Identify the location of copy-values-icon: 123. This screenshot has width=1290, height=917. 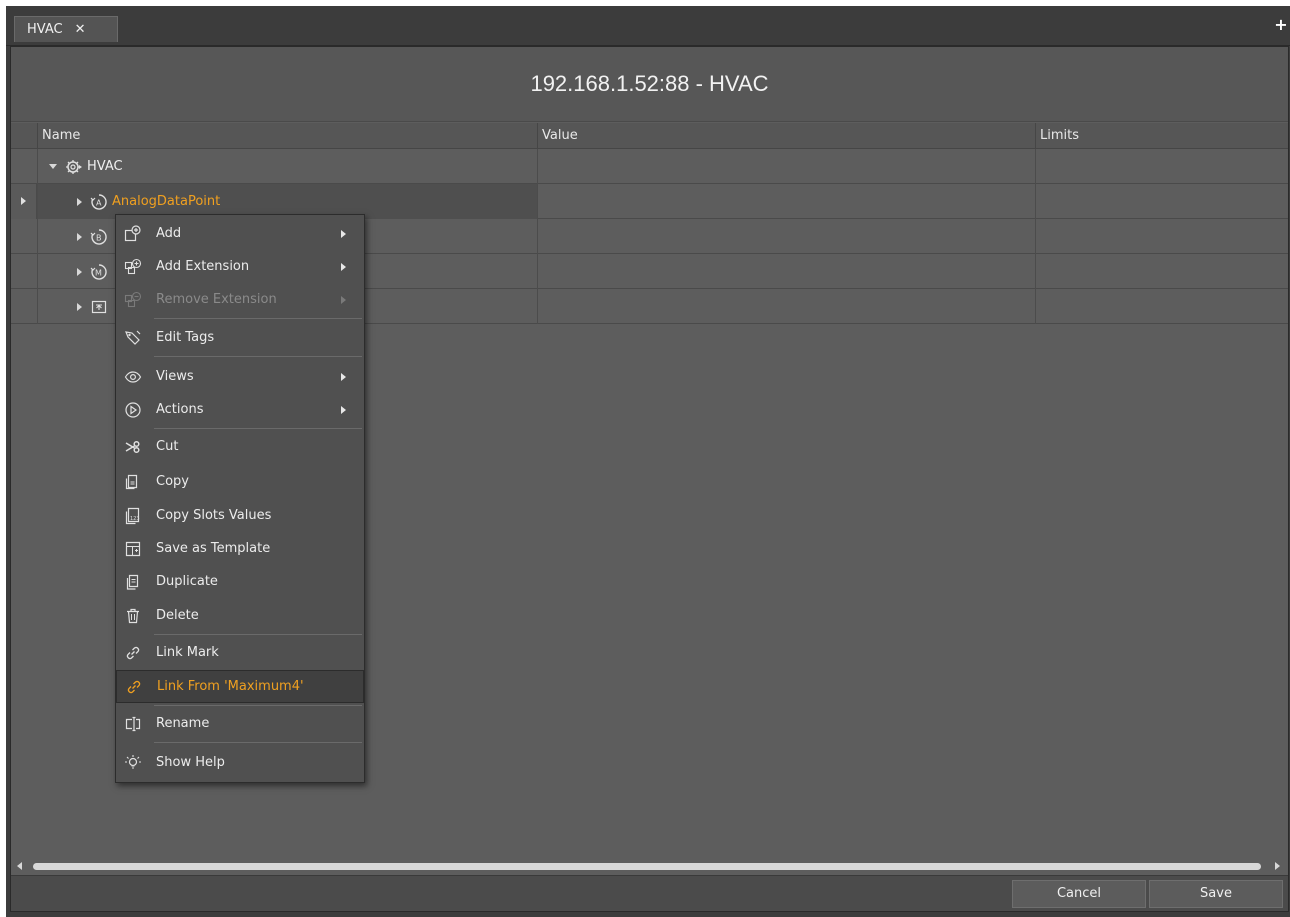
(133, 516).